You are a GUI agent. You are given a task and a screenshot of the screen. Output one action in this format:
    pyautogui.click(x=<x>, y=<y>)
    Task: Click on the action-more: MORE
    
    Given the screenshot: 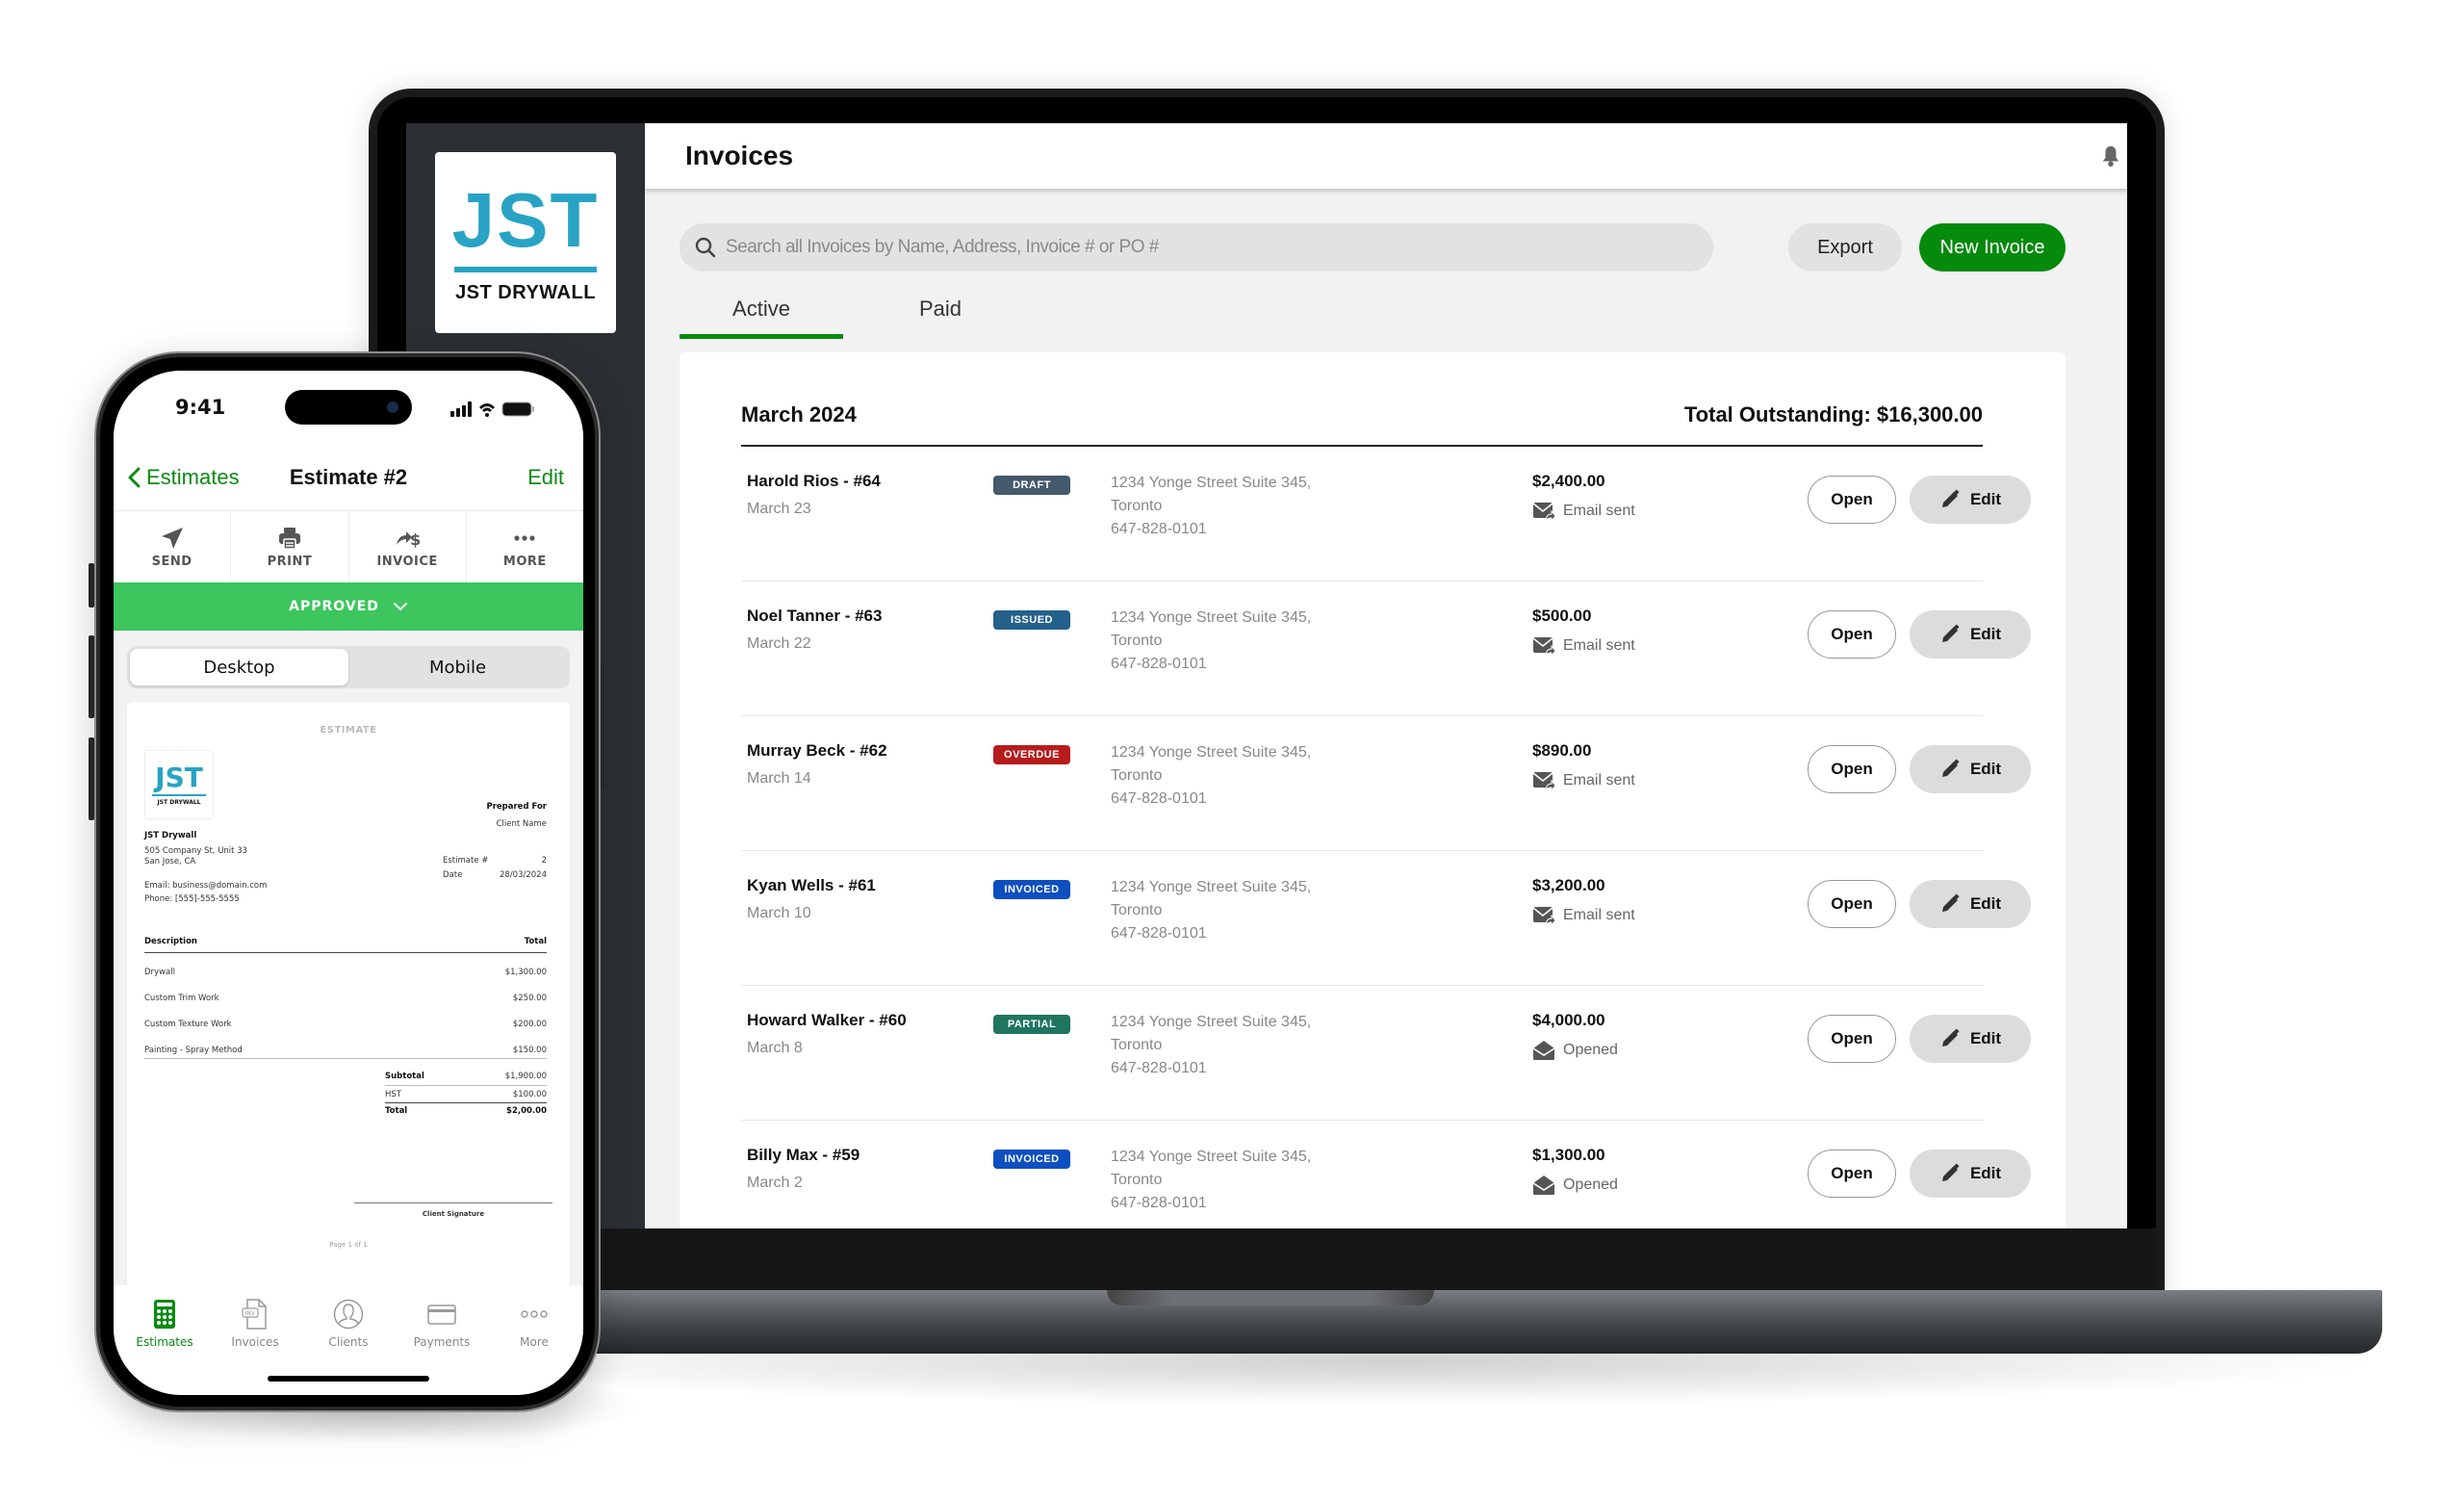 What is the action you would take?
    pyautogui.click(x=525, y=546)
    